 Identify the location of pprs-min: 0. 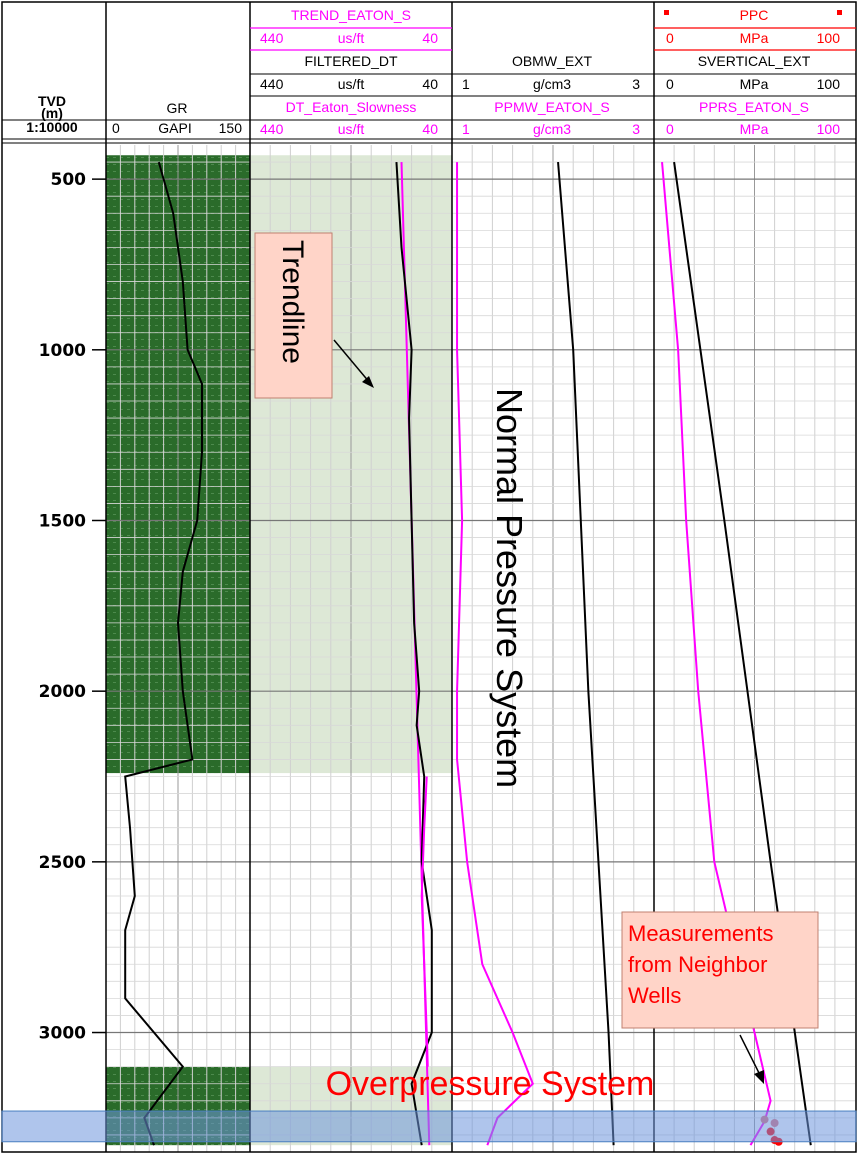
(670, 129).